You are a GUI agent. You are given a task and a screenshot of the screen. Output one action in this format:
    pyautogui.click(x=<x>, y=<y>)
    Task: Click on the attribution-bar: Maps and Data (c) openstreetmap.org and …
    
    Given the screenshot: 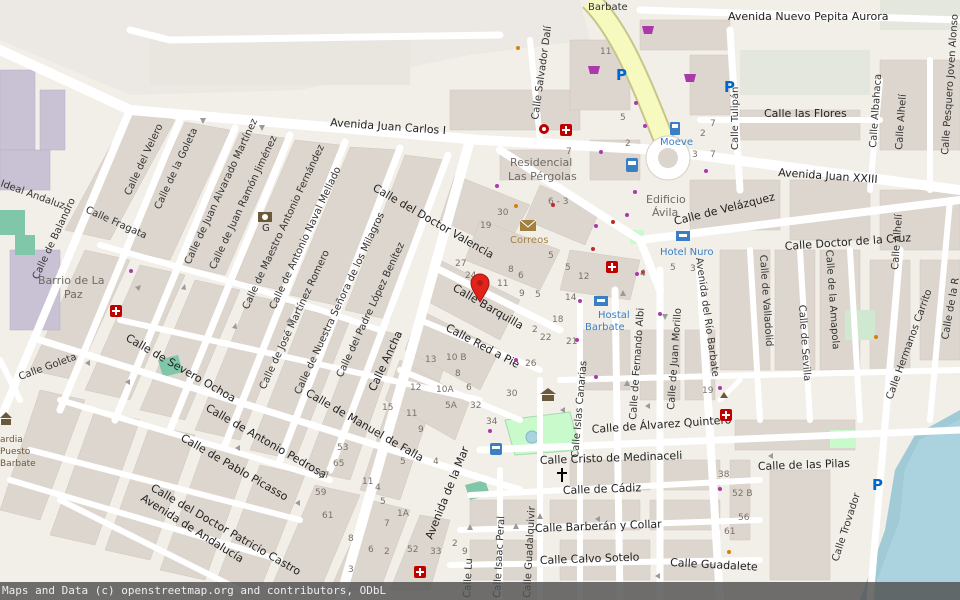 What is the action you would take?
    pyautogui.click(x=480, y=591)
    